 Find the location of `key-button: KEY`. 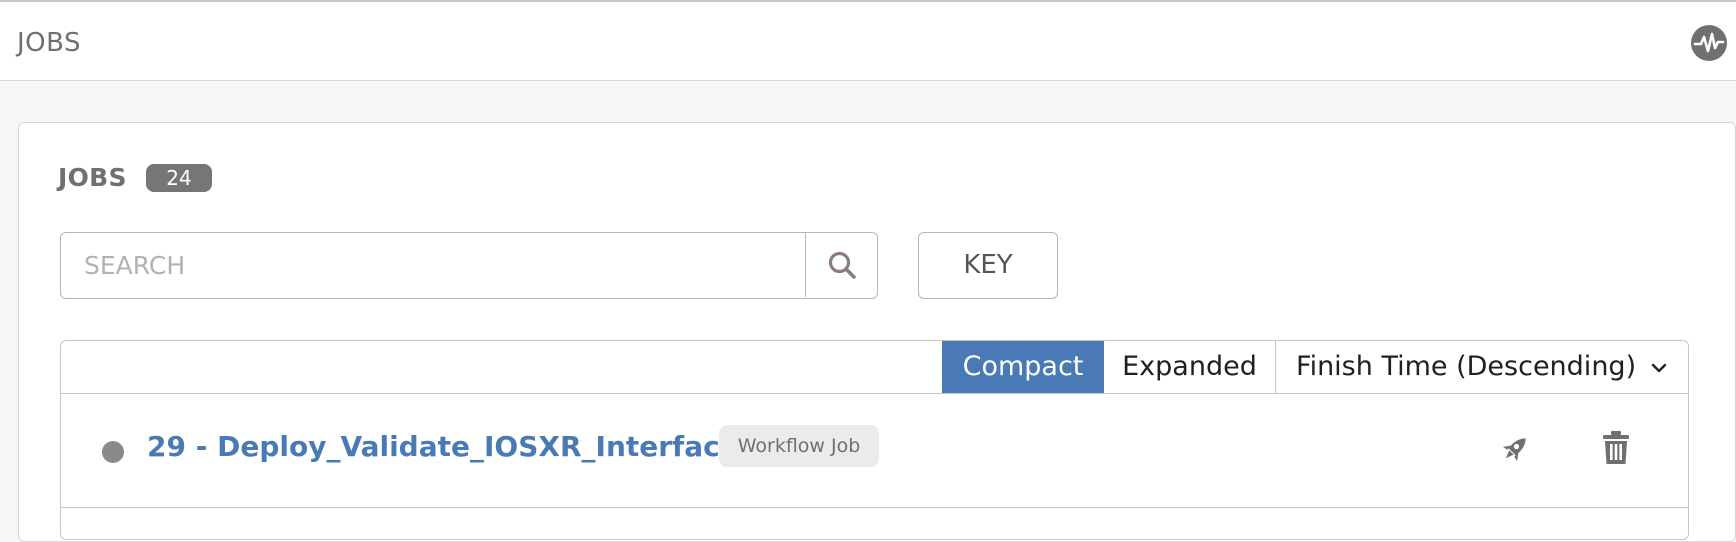

key-button: KEY is located at coordinates (988, 265).